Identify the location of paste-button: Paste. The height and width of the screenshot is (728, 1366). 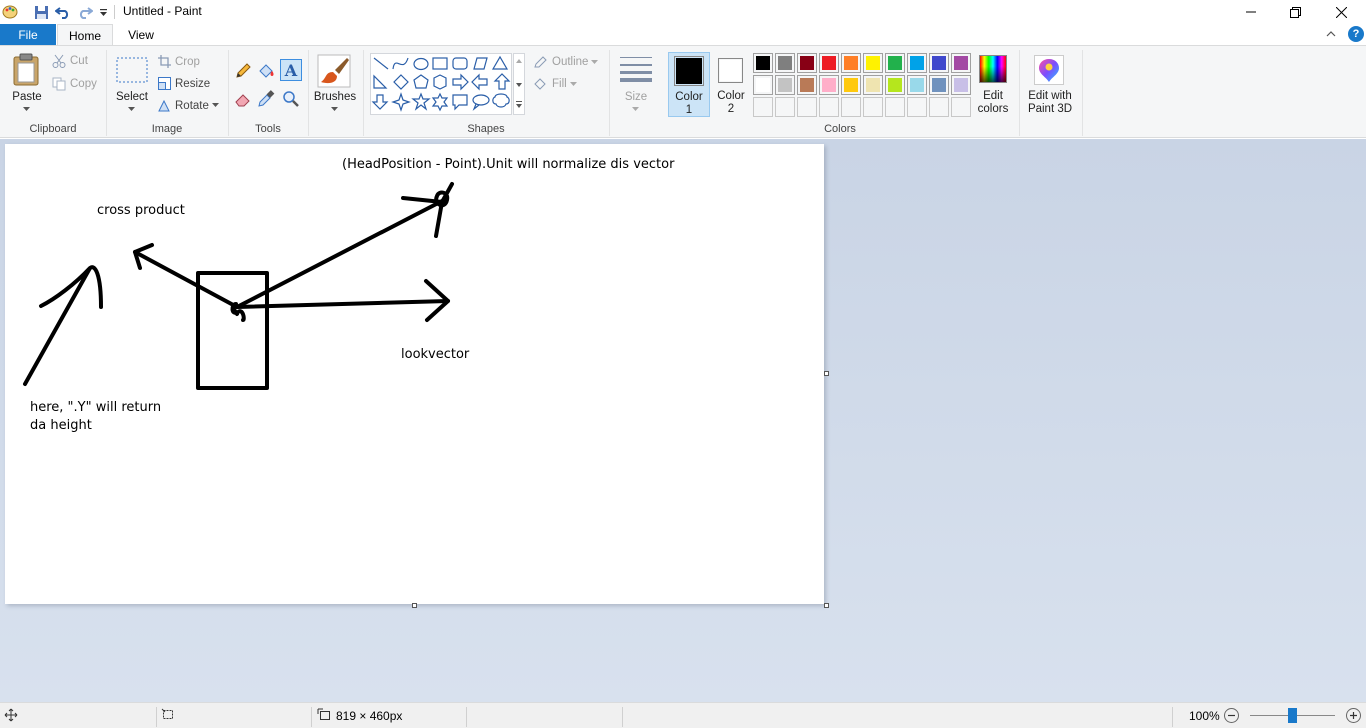
(27, 83).